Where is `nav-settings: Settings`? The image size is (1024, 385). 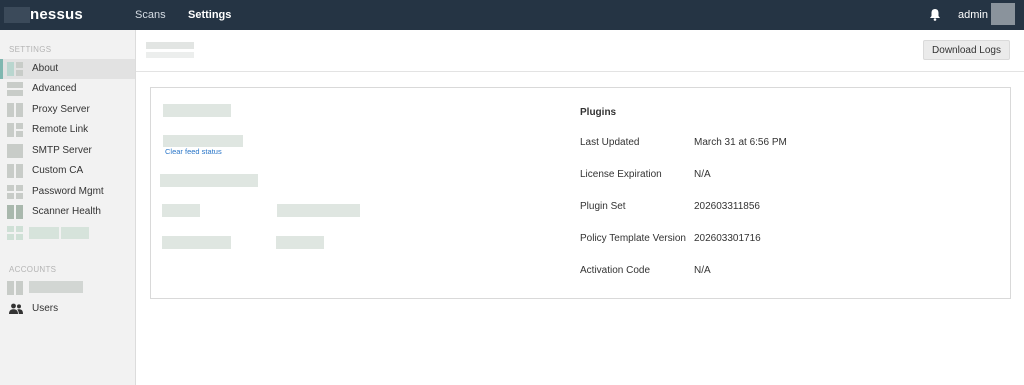 nav-settings: Settings is located at coordinates (209, 15).